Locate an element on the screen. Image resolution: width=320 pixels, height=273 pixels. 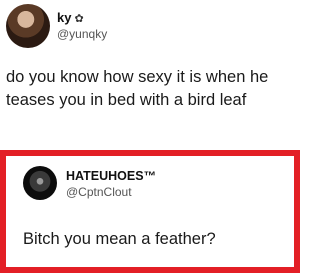
username: @yunqky is located at coordinates (82, 34).